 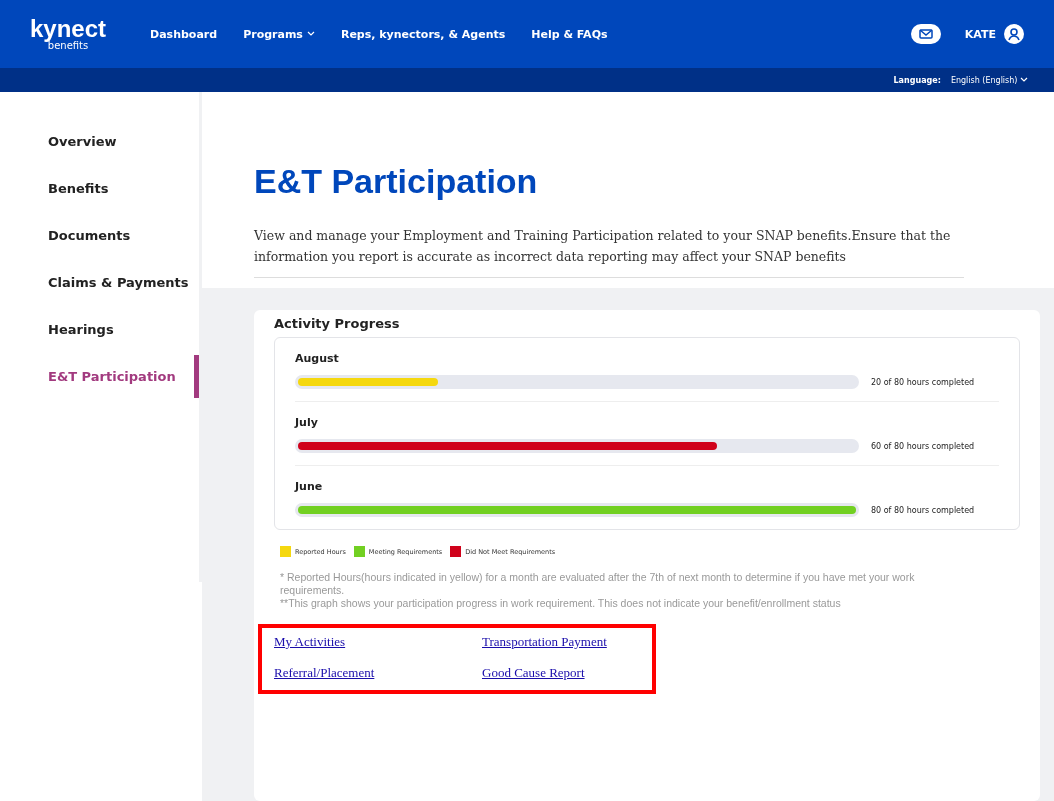 I want to click on sidebar-item: Claims & Payments, so click(x=99, y=282).